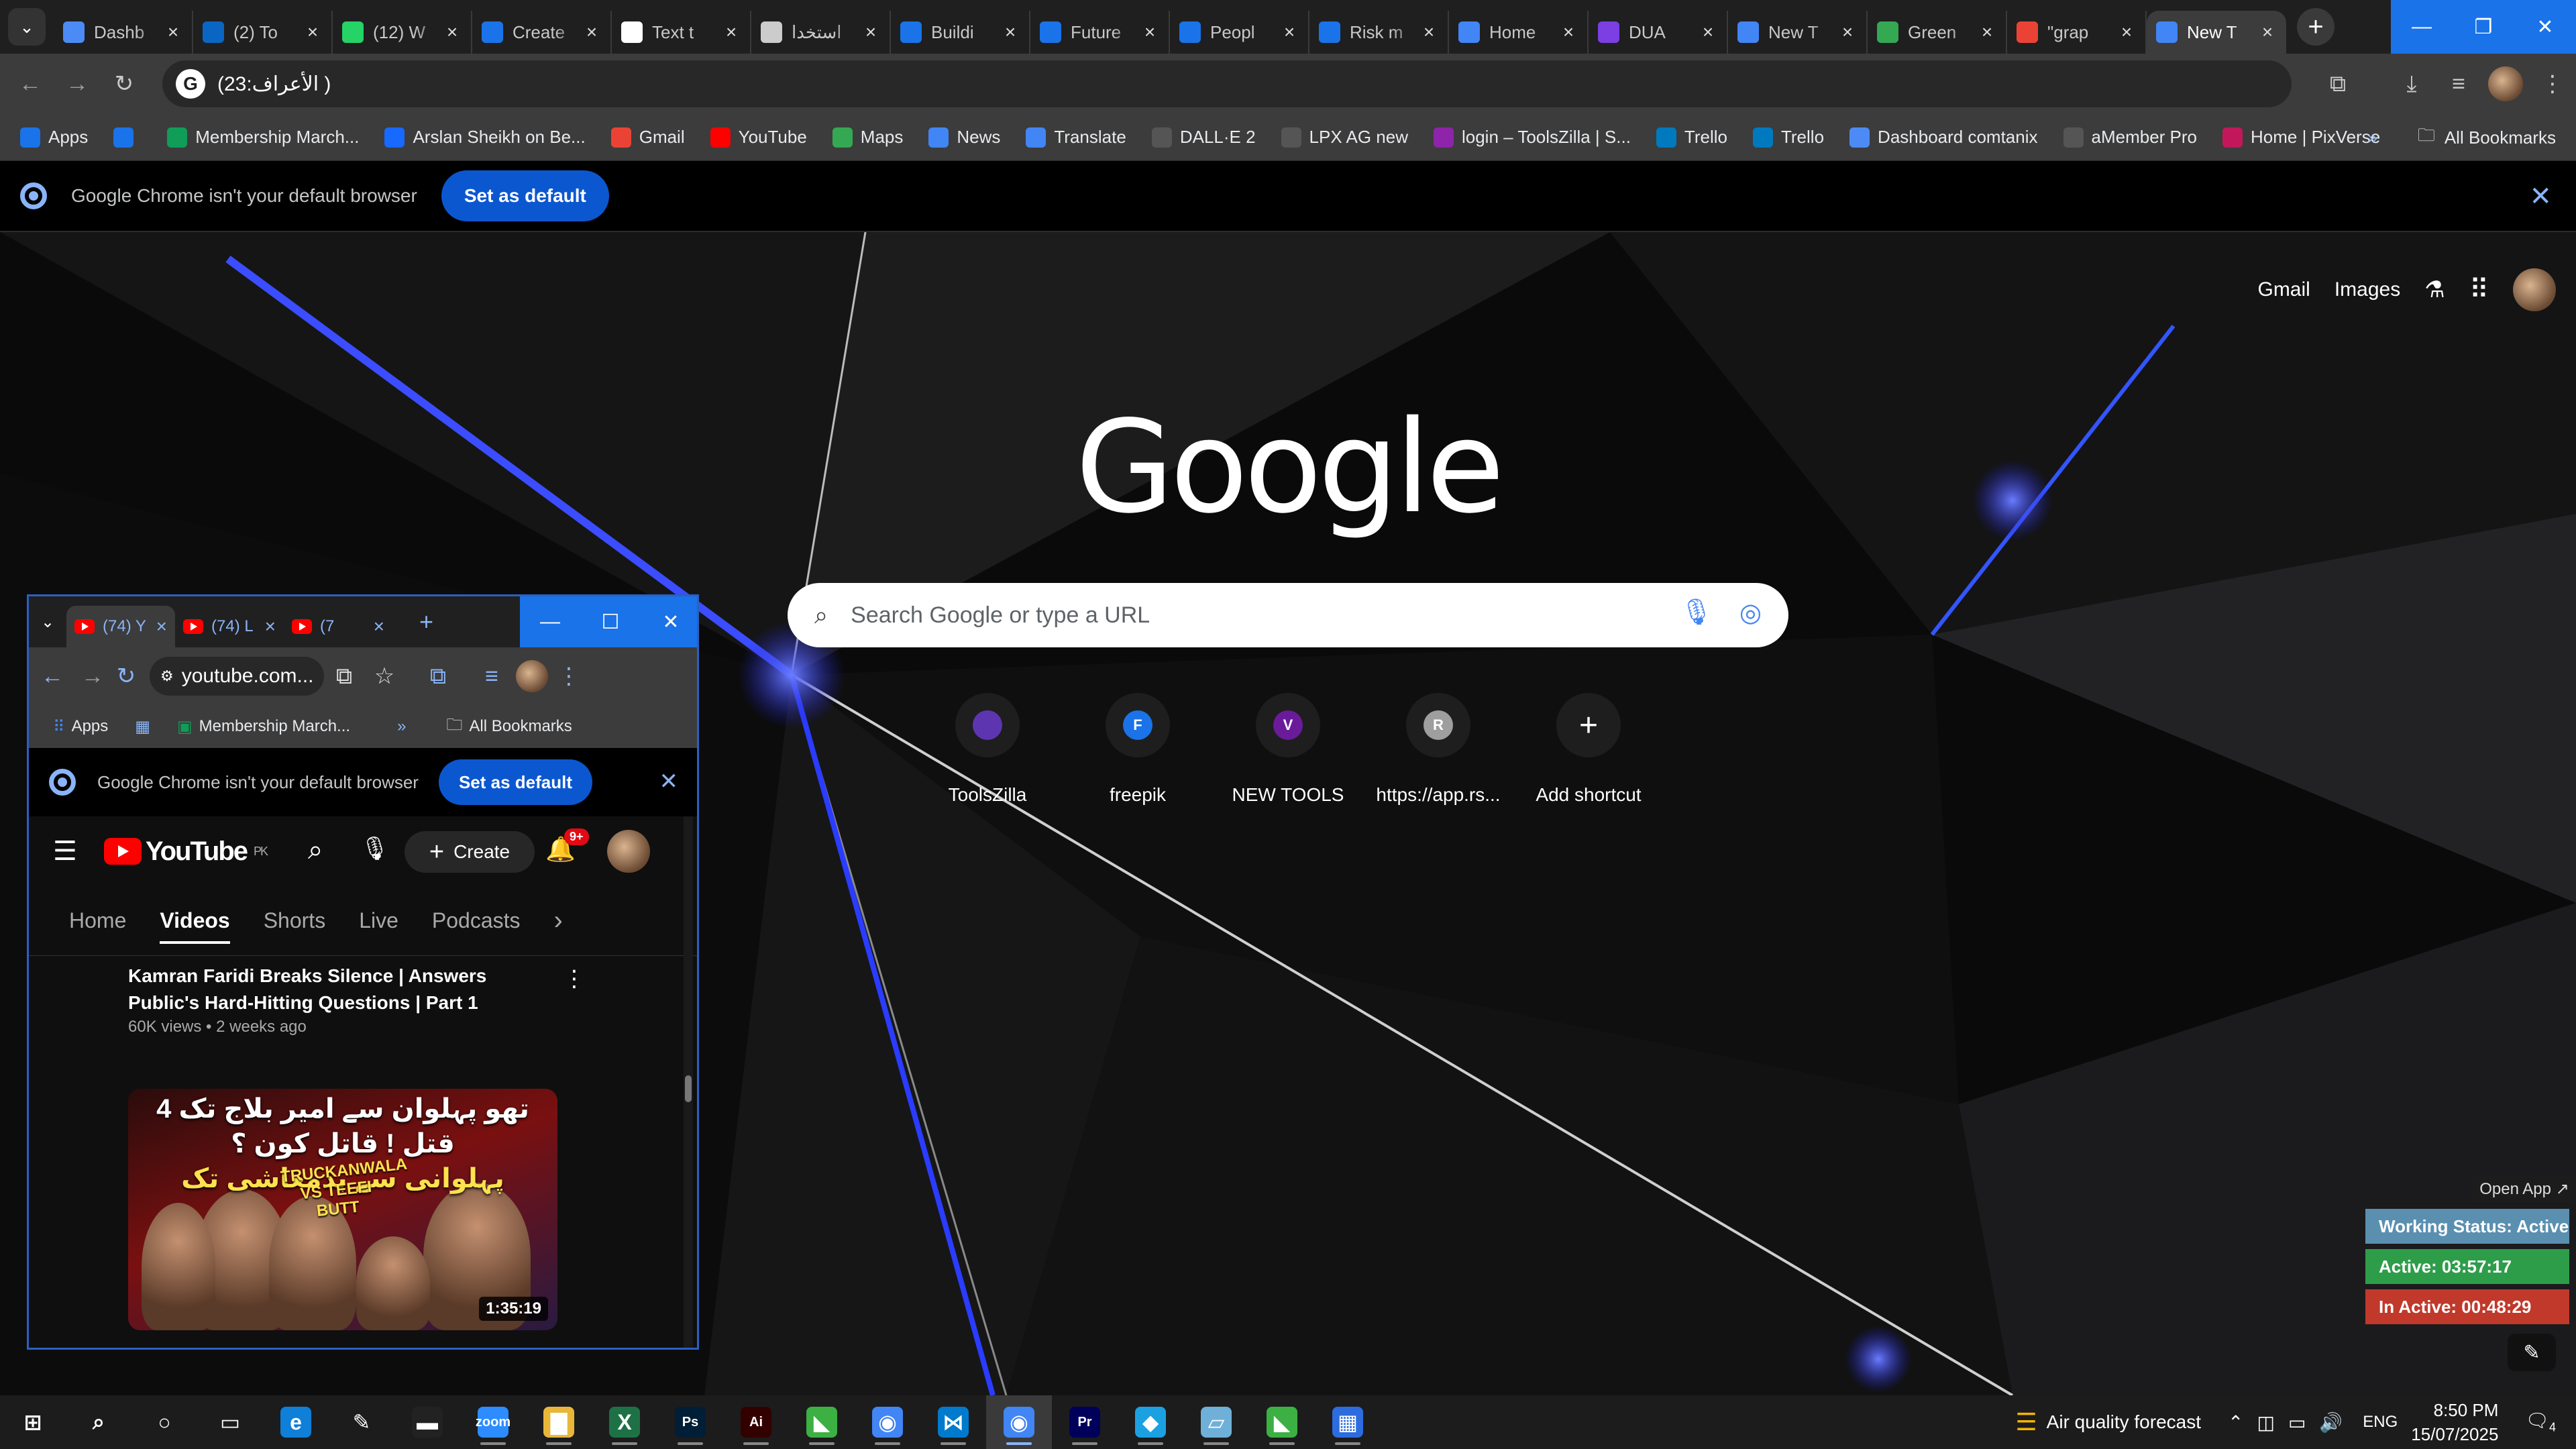 This screenshot has width=2576, height=1449. What do you see at coordinates (525, 195) in the screenshot?
I see `set-as-default-button: Set as default` at bounding box center [525, 195].